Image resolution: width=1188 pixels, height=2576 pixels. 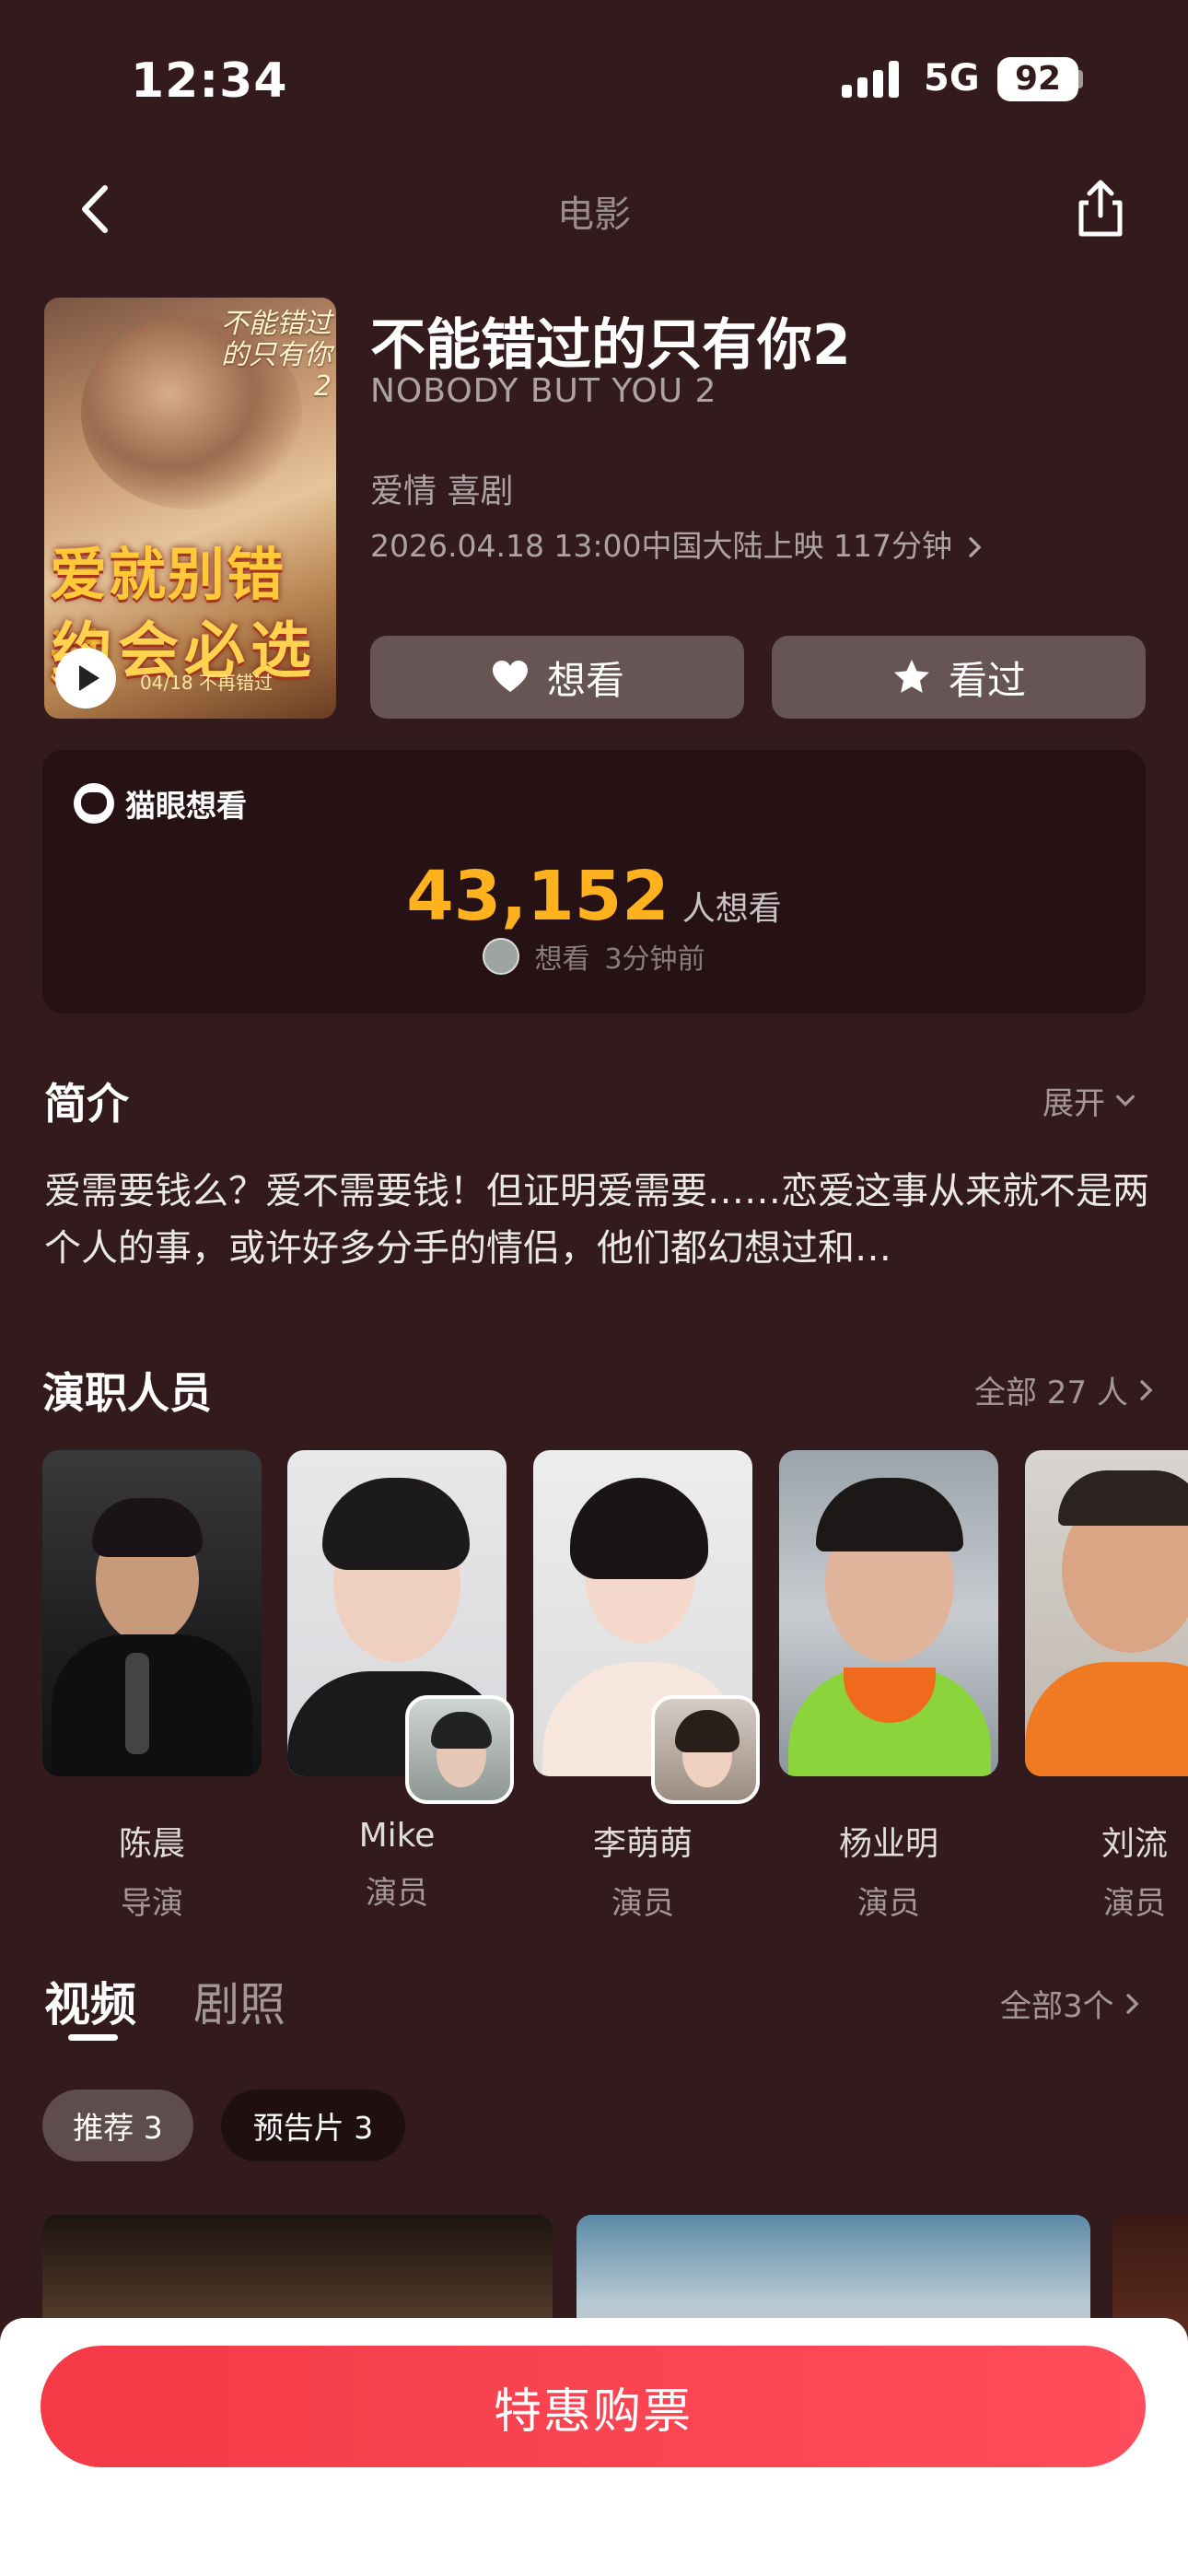 What do you see at coordinates (1057, 2007) in the screenshot?
I see `videos-all-label: 全部3个` at bounding box center [1057, 2007].